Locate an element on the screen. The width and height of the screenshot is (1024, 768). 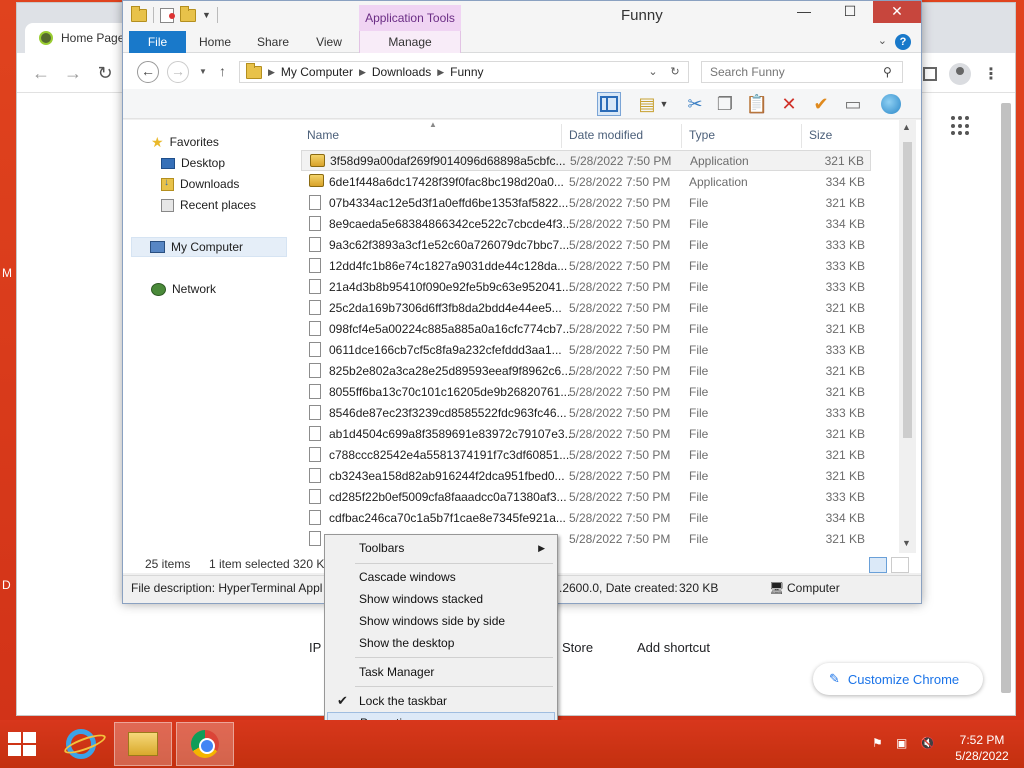
nav-network: Network is located at coordinates (183, 289).